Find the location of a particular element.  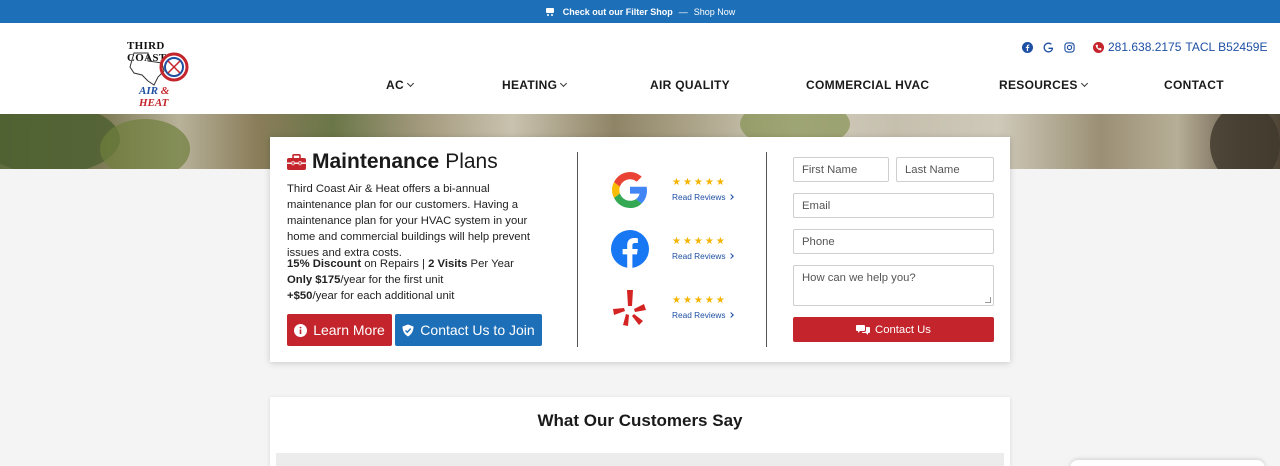

facebook-logo-icon is located at coordinates (630, 249).